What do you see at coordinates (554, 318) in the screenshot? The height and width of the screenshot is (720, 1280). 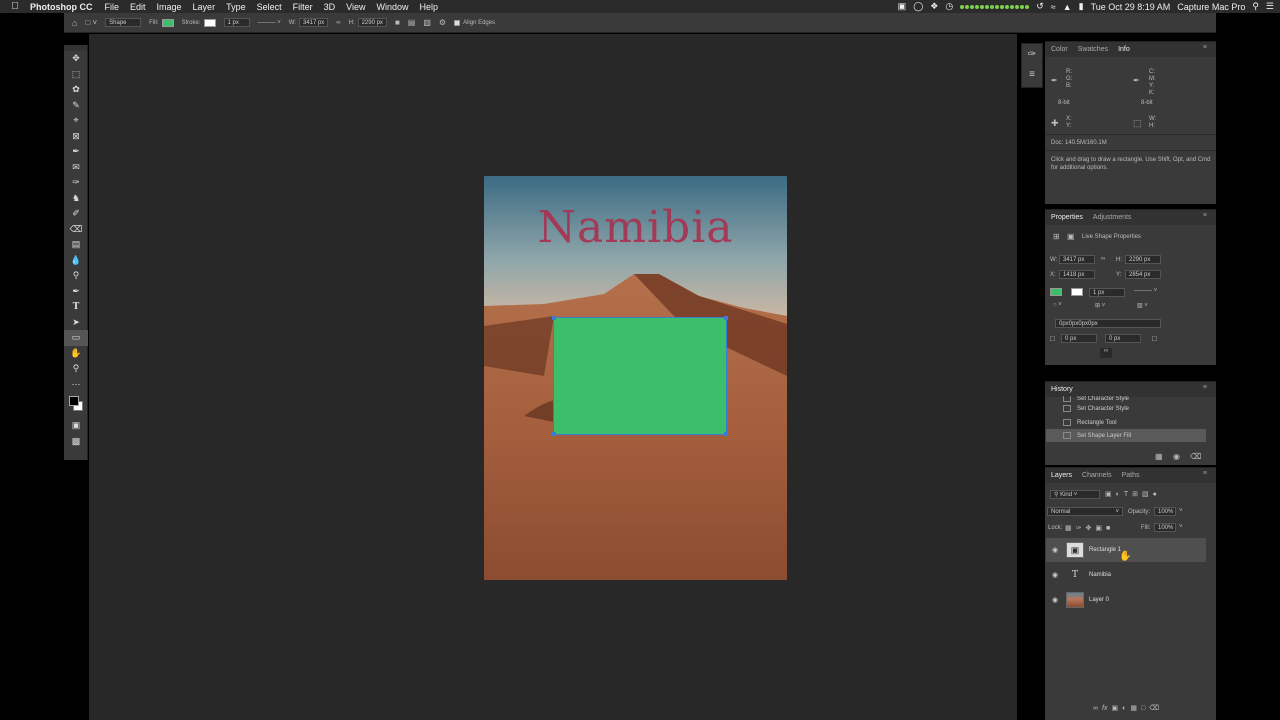 I see `shape-anchor-tl` at bounding box center [554, 318].